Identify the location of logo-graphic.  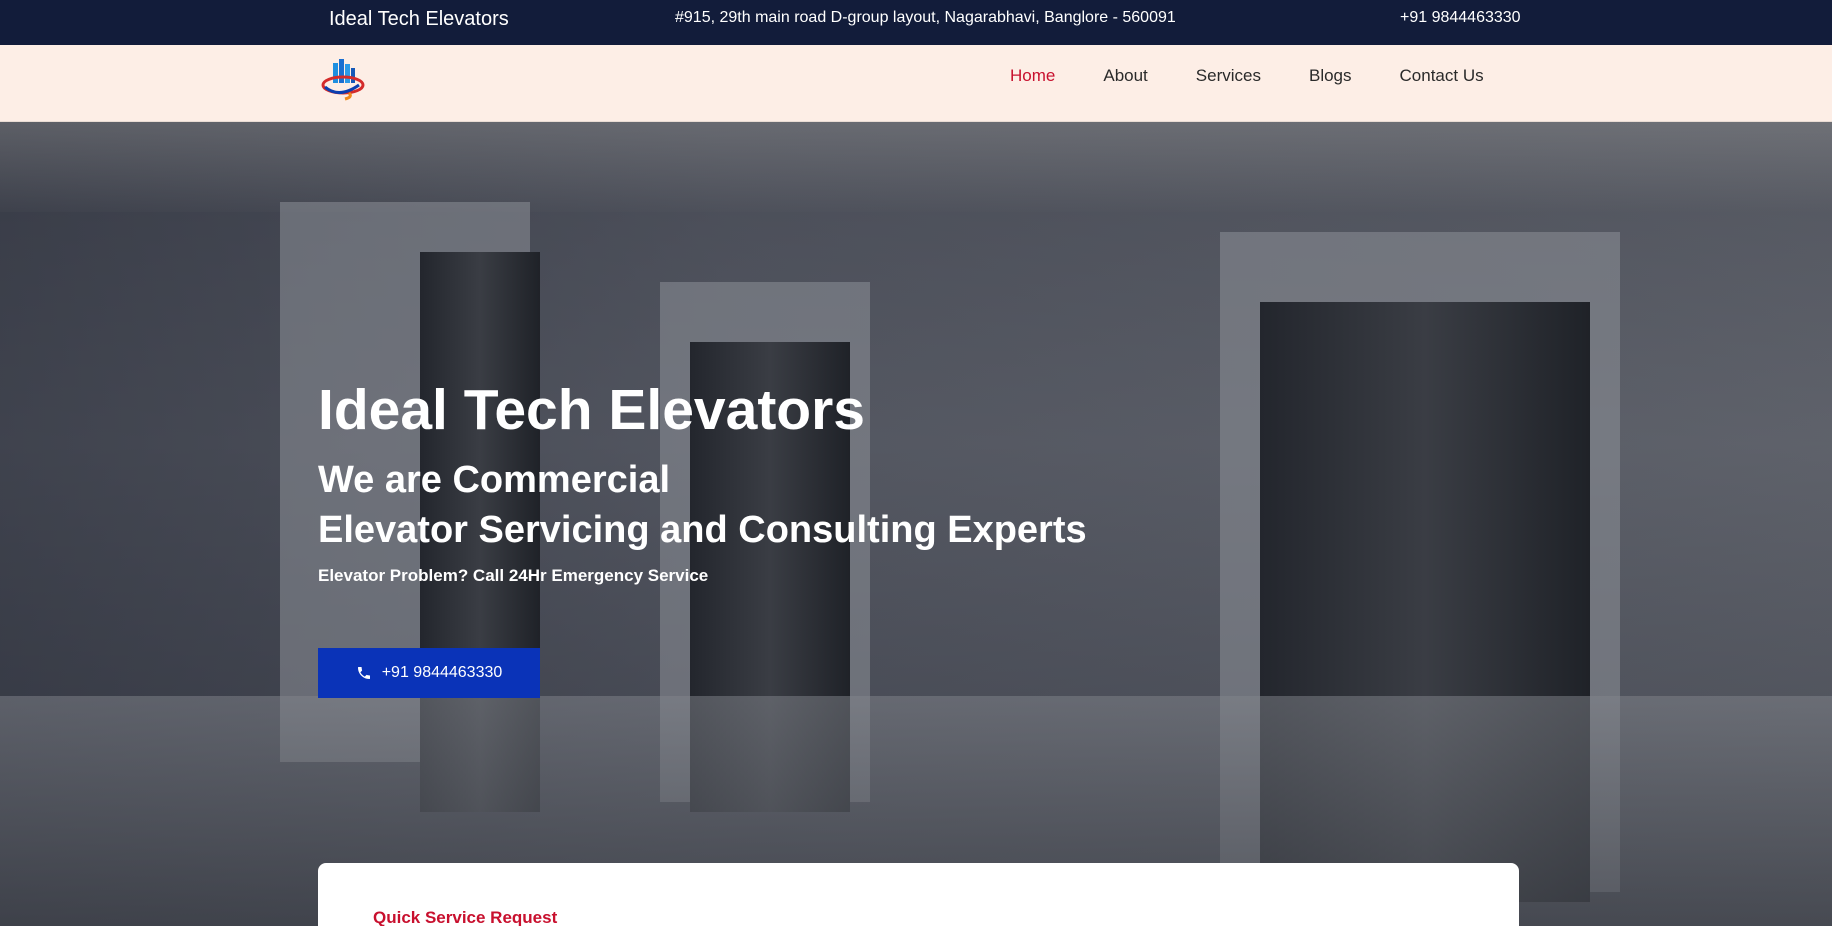
(343, 80).